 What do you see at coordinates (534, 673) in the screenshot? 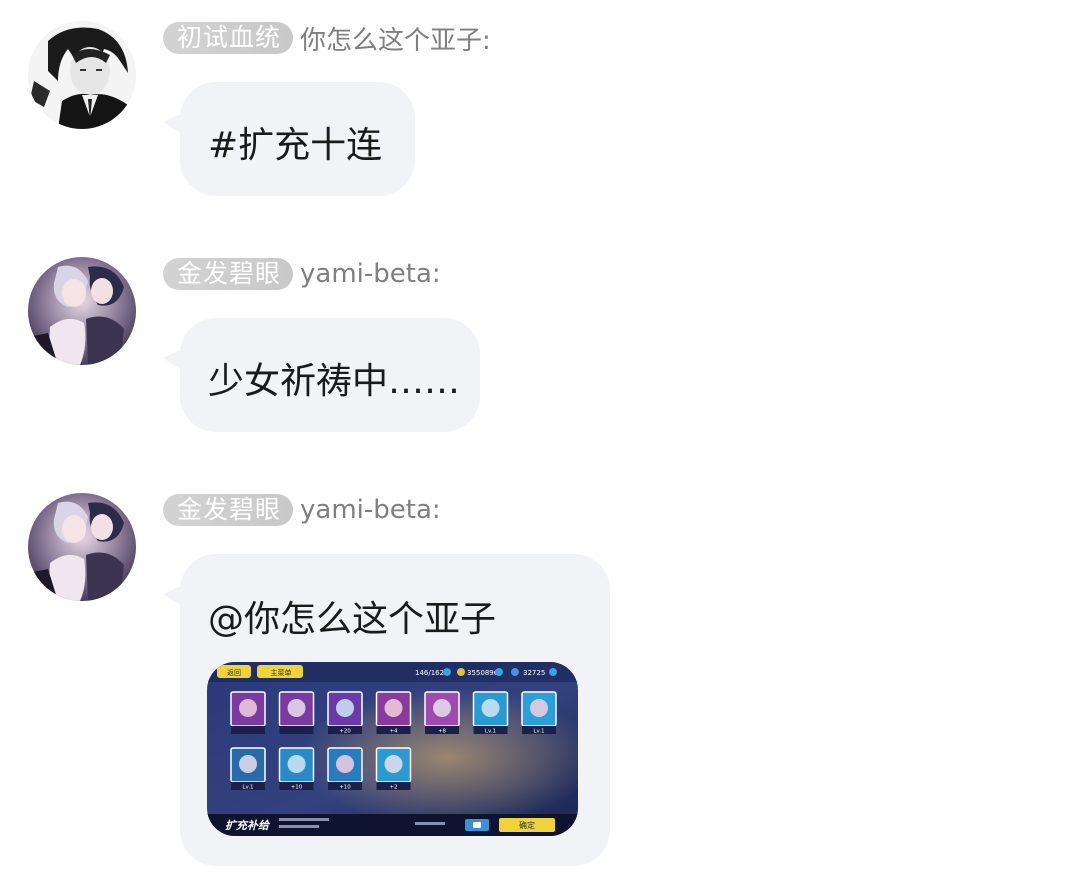
I see `crystals-value: 32725` at bounding box center [534, 673].